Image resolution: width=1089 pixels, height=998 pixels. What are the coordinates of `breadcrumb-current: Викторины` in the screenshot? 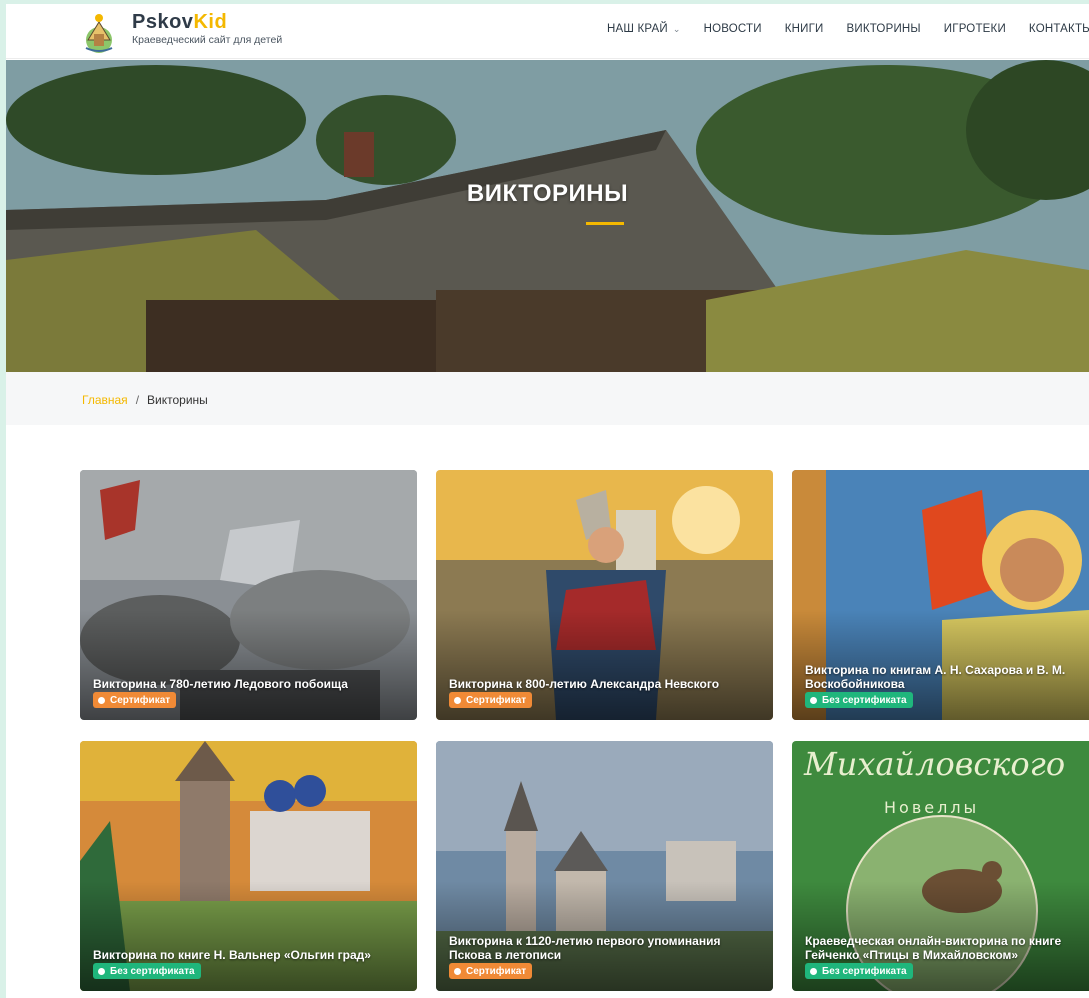 It's located at (177, 400).